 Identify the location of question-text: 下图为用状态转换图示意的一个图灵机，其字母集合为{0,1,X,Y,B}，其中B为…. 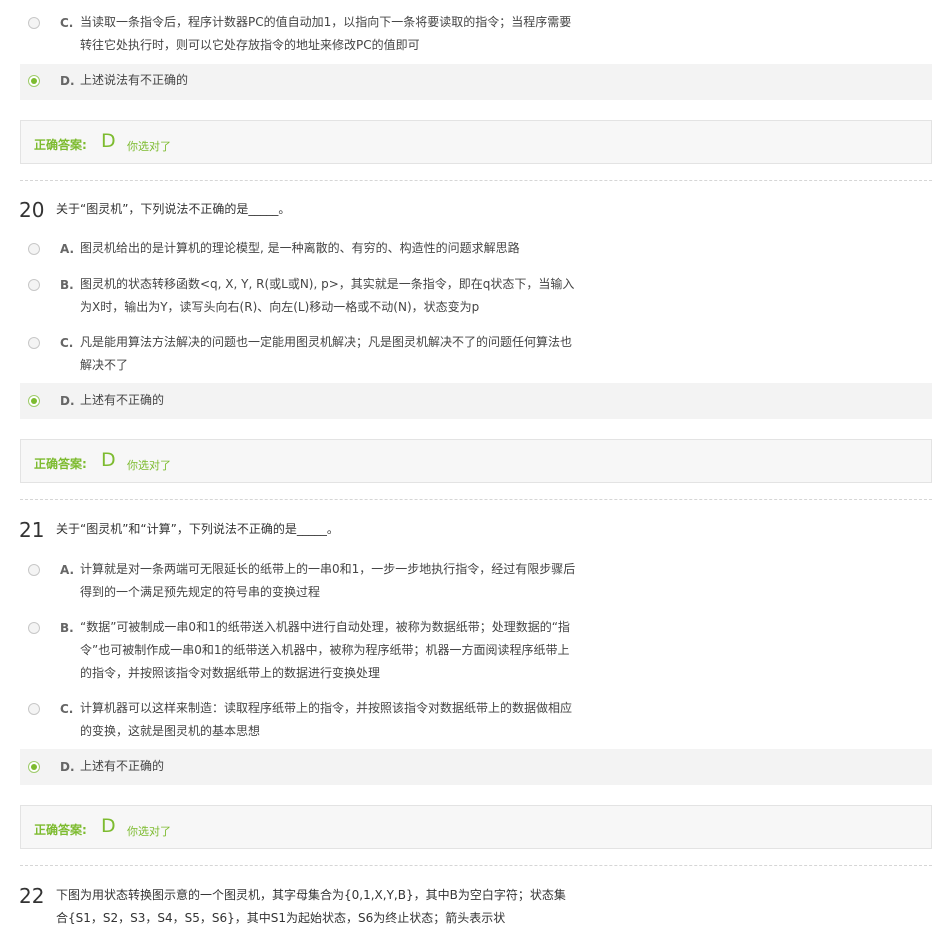
(311, 906).